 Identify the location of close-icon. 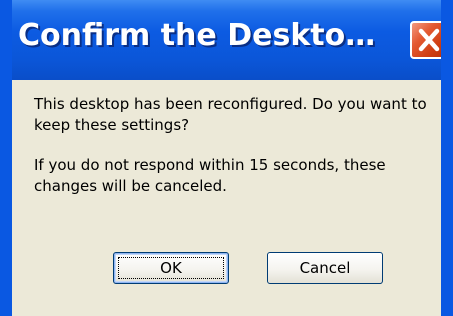
(429, 40).